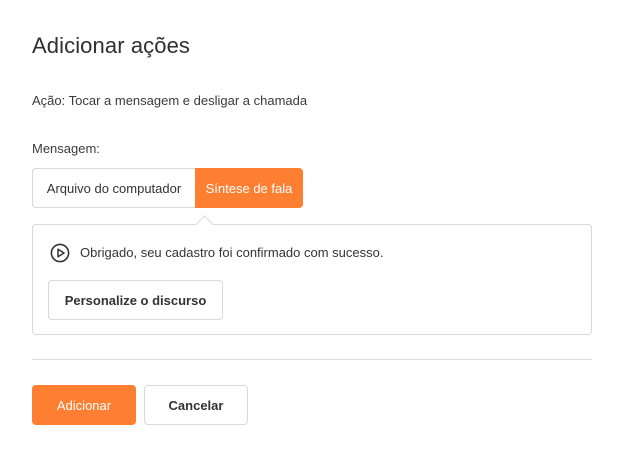 The width and height of the screenshot is (624, 457). What do you see at coordinates (60, 253) in the screenshot?
I see `play-circle-icon` at bounding box center [60, 253].